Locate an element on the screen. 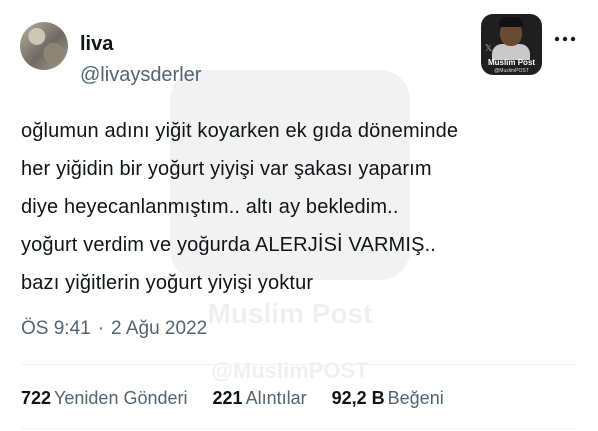  quotes-stat: 221 Alıntılar is located at coordinates (260, 398).